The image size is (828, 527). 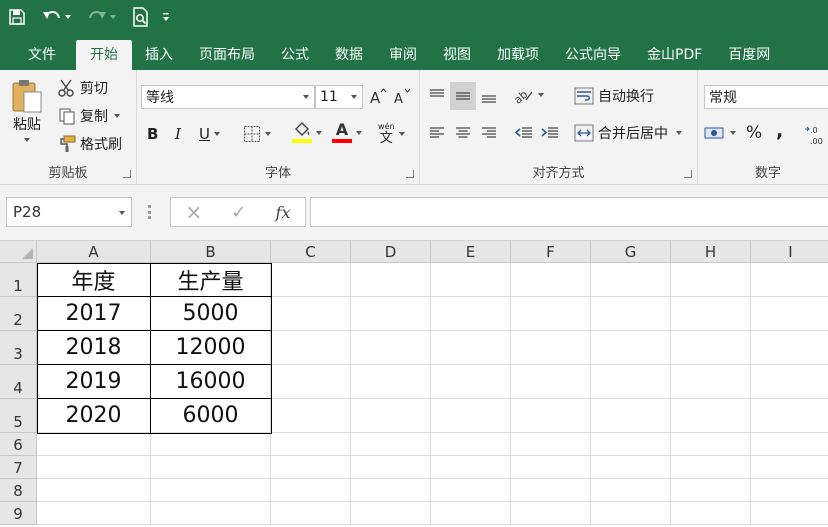 What do you see at coordinates (550, 133) in the screenshot?
I see `increase-indent-button` at bounding box center [550, 133].